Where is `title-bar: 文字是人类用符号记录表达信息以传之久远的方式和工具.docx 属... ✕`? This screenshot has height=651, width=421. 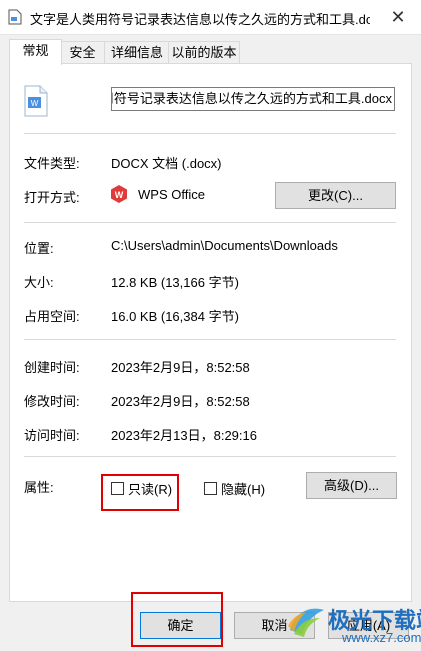
title-bar: 文字是人类用符号记录表达信息以传之久远的方式和工具.docx 属... ✕ is located at coordinates (210, 17).